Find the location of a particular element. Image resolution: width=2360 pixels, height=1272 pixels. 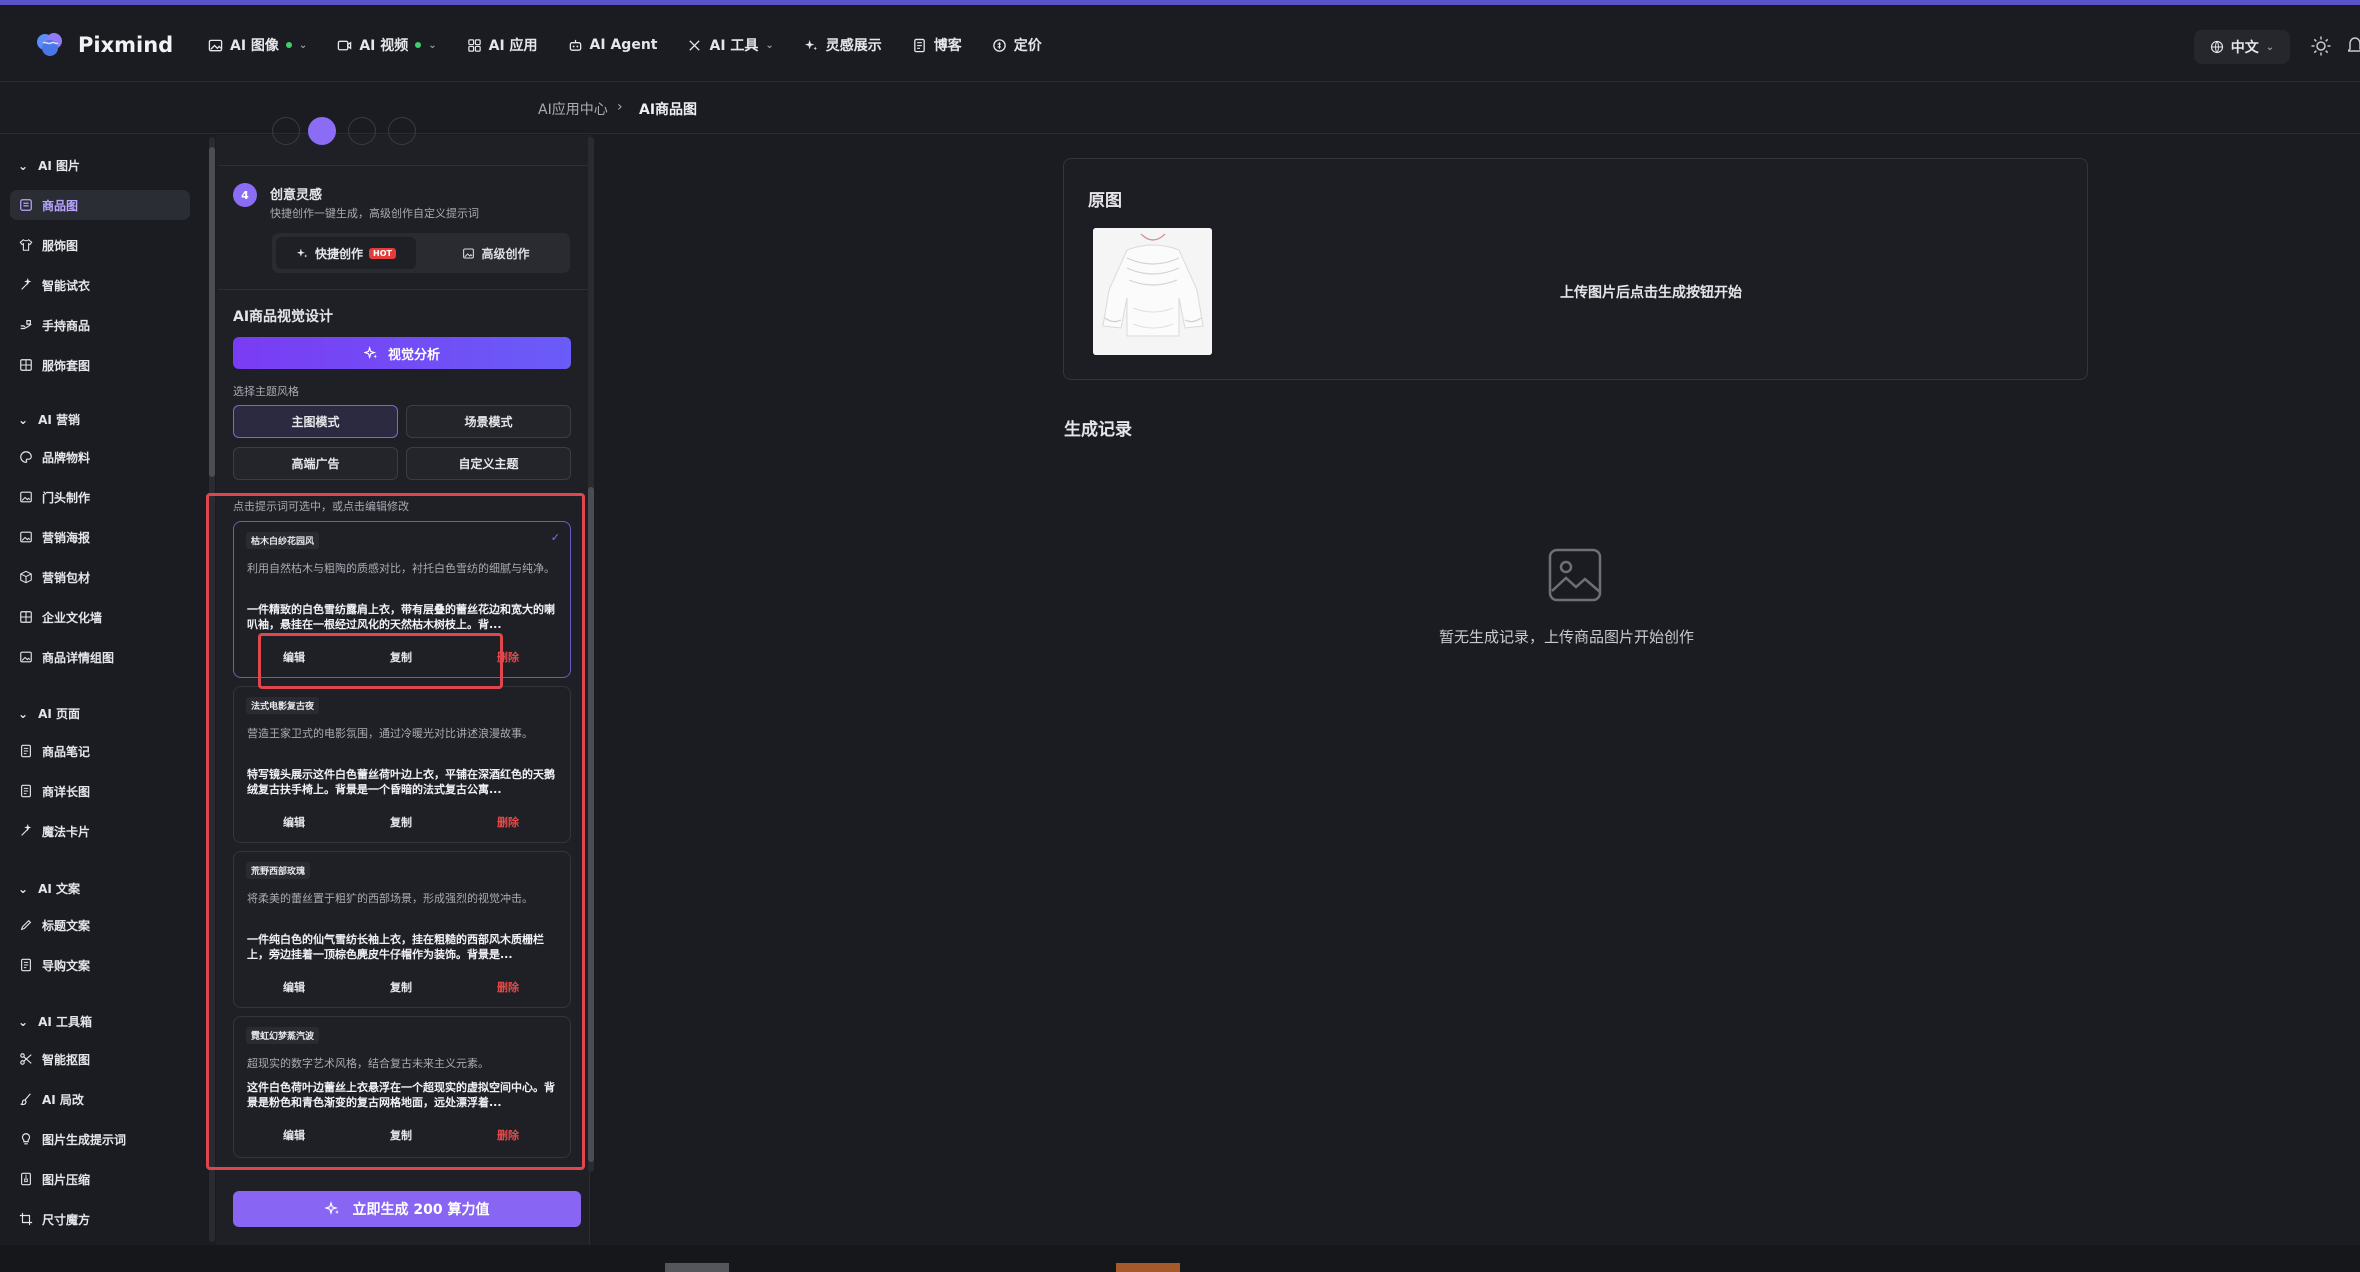

scissors-icon is located at coordinates (26, 1059).